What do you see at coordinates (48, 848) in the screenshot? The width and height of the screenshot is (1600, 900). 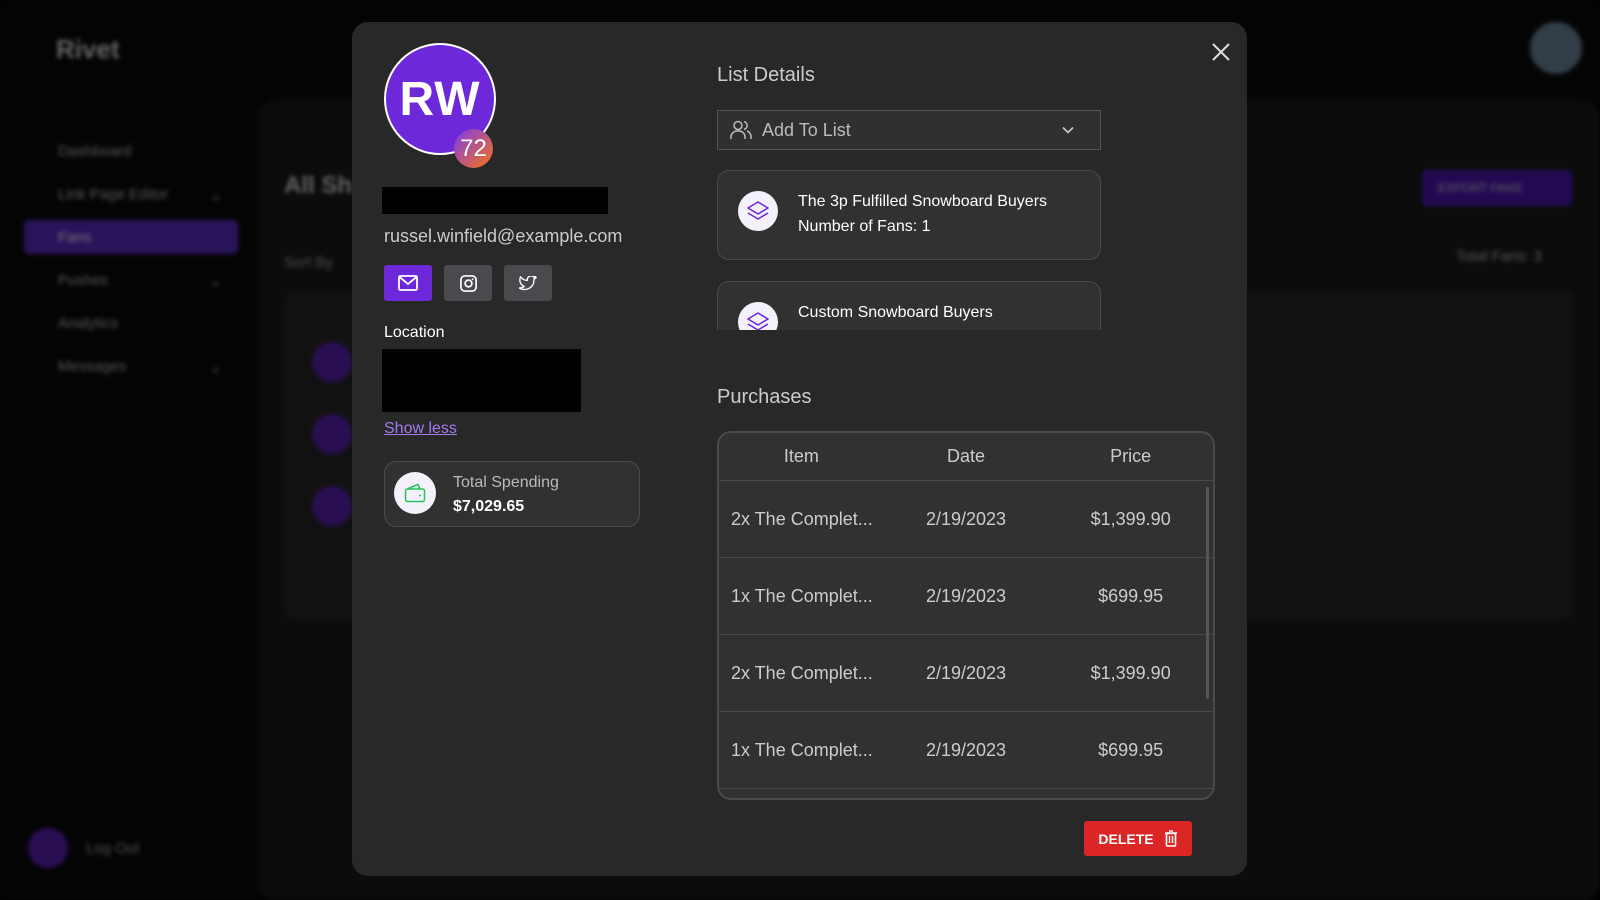 I see `logout-avatar` at bounding box center [48, 848].